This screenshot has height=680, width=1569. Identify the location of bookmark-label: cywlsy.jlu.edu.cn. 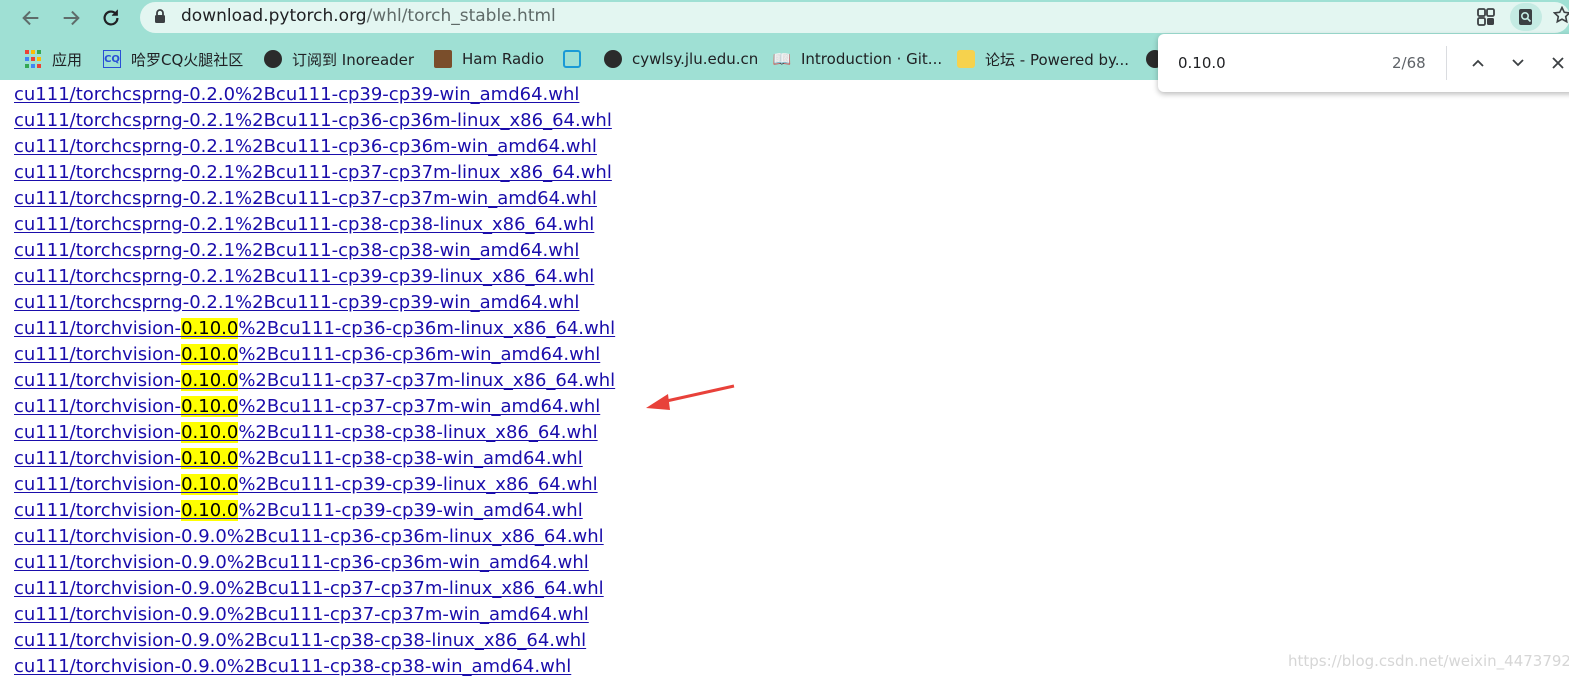
(695, 59).